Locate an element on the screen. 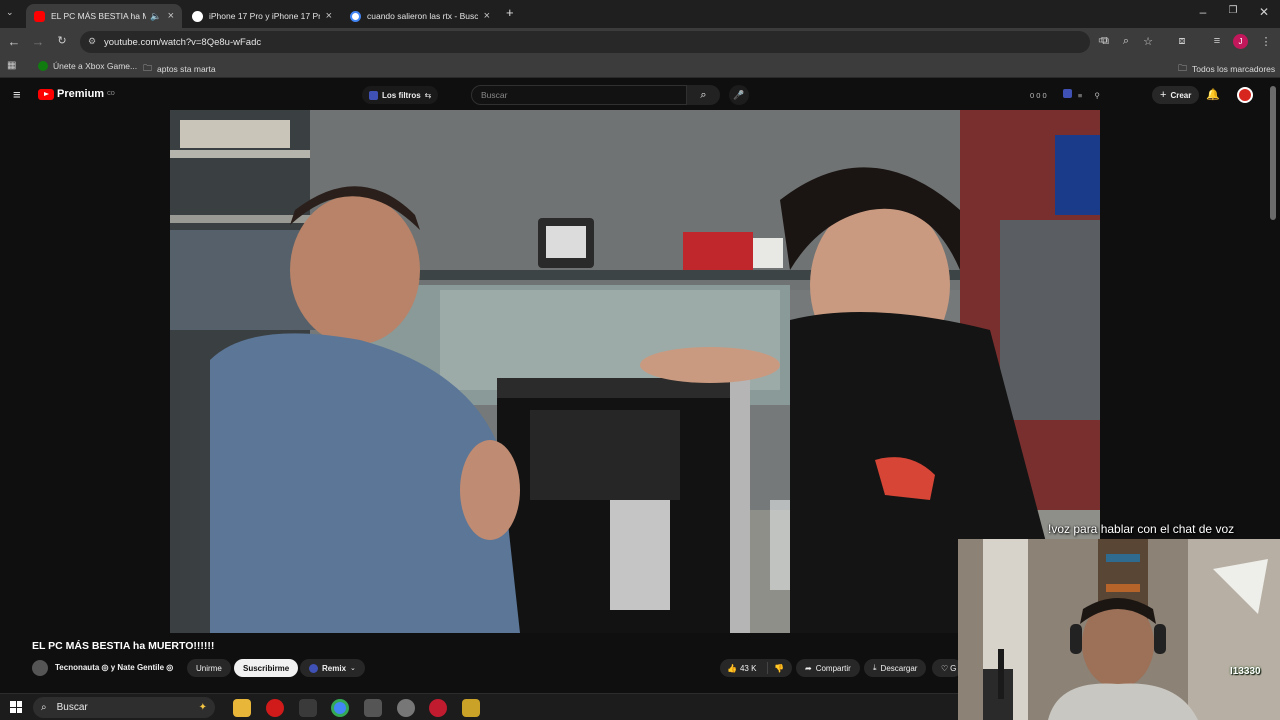  download-button: ⤓ Descargar is located at coordinates (895, 668).